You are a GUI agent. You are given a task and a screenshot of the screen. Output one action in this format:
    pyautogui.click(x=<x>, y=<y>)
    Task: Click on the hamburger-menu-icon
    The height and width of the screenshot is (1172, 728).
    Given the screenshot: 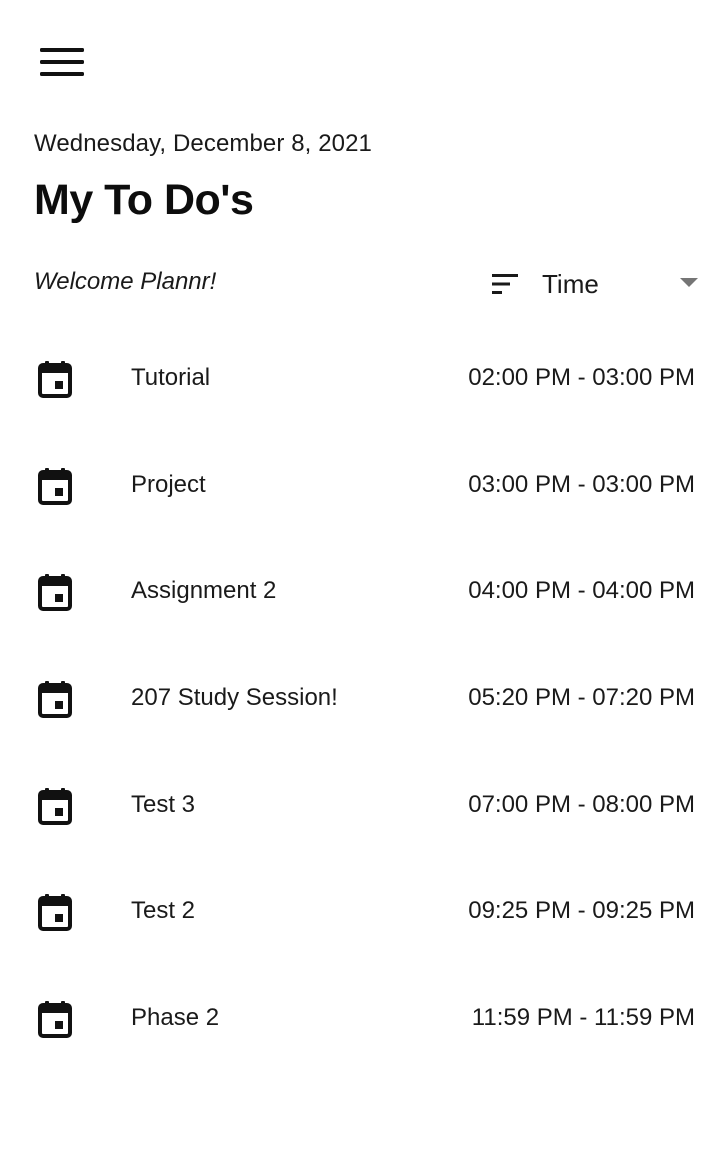 What is the action you would take?
    pyautogui.click(x=62, y=62)
    